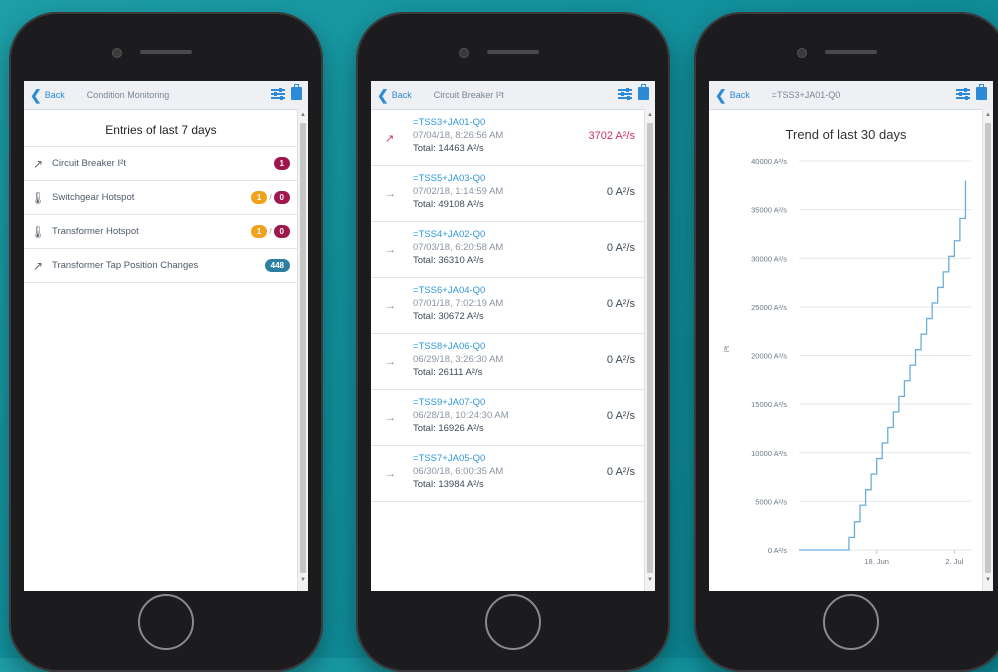  What do you see at coordinates (117, 53) in the screenshot?
I see `front-camera` at bounding box center [117, 53].